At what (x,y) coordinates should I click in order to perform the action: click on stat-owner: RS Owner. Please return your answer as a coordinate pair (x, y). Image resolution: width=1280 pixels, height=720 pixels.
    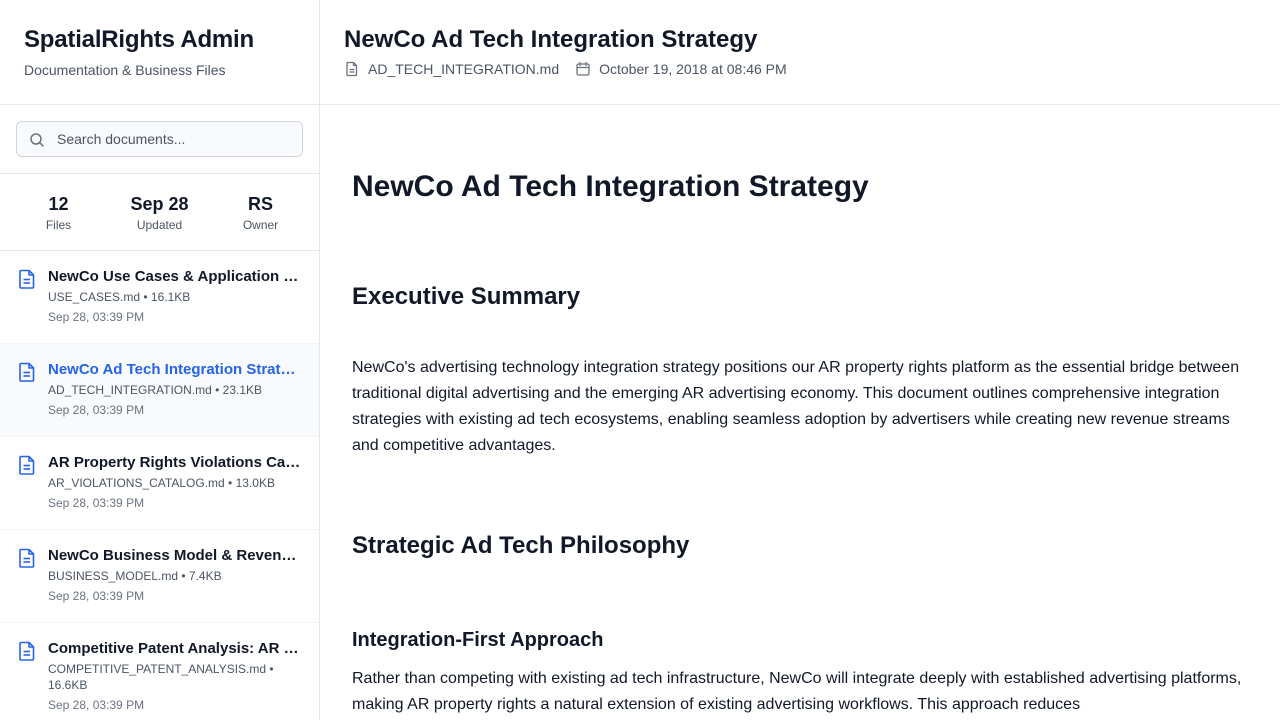
    Looking at the image, I should click on (260, 212).